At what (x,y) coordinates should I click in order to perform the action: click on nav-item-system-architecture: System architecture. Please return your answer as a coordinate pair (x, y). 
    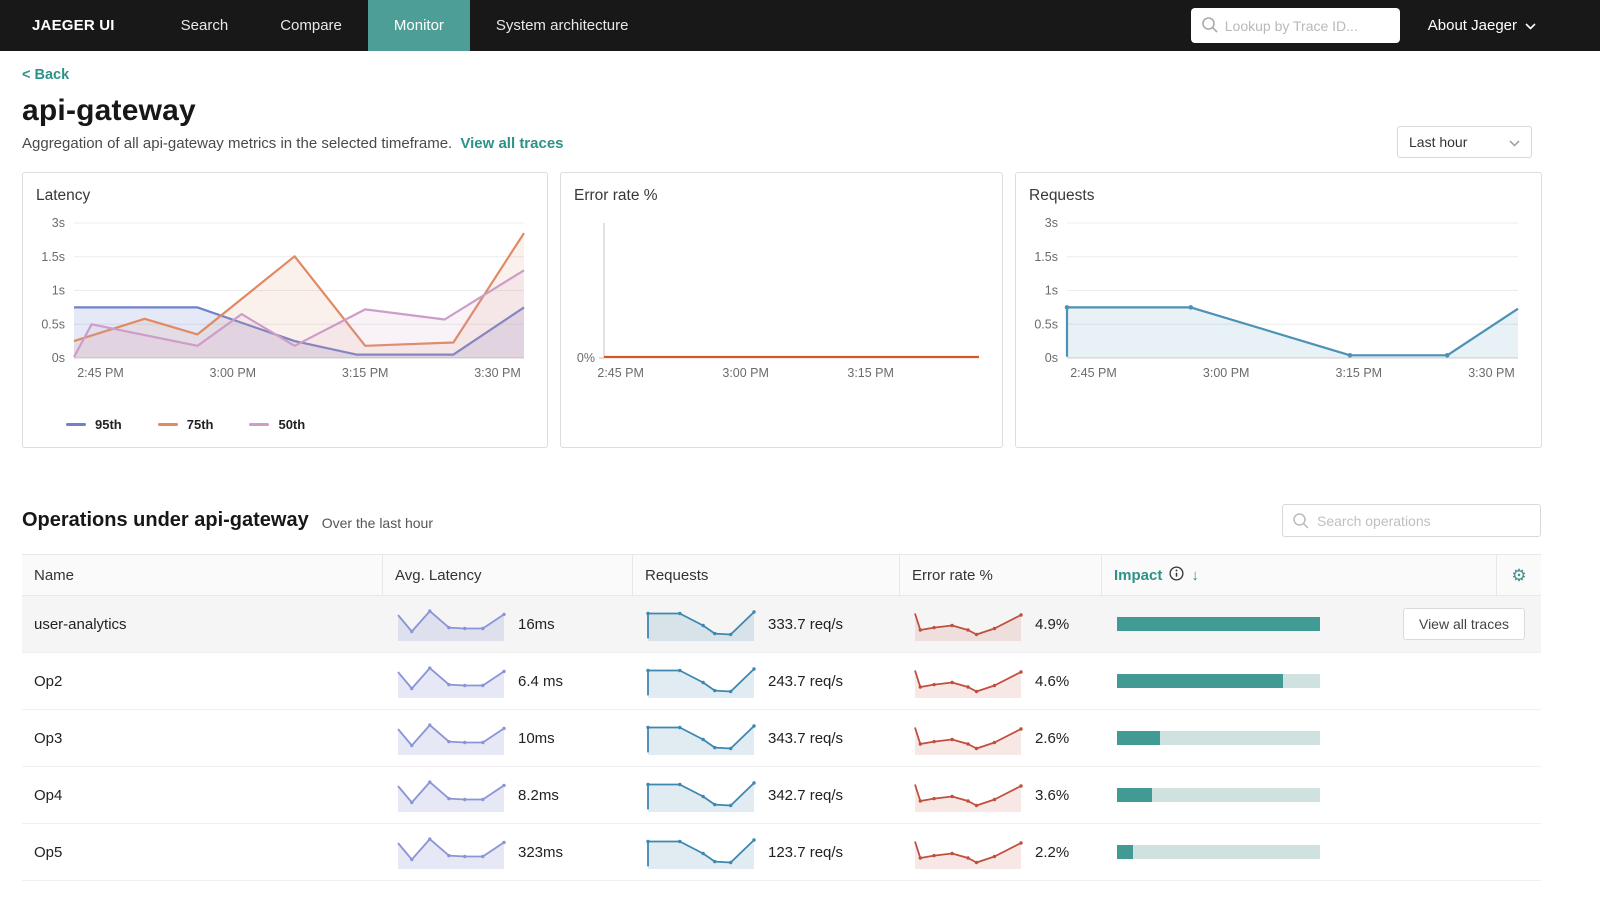
    Looking at the image, I should click on (562, 25).